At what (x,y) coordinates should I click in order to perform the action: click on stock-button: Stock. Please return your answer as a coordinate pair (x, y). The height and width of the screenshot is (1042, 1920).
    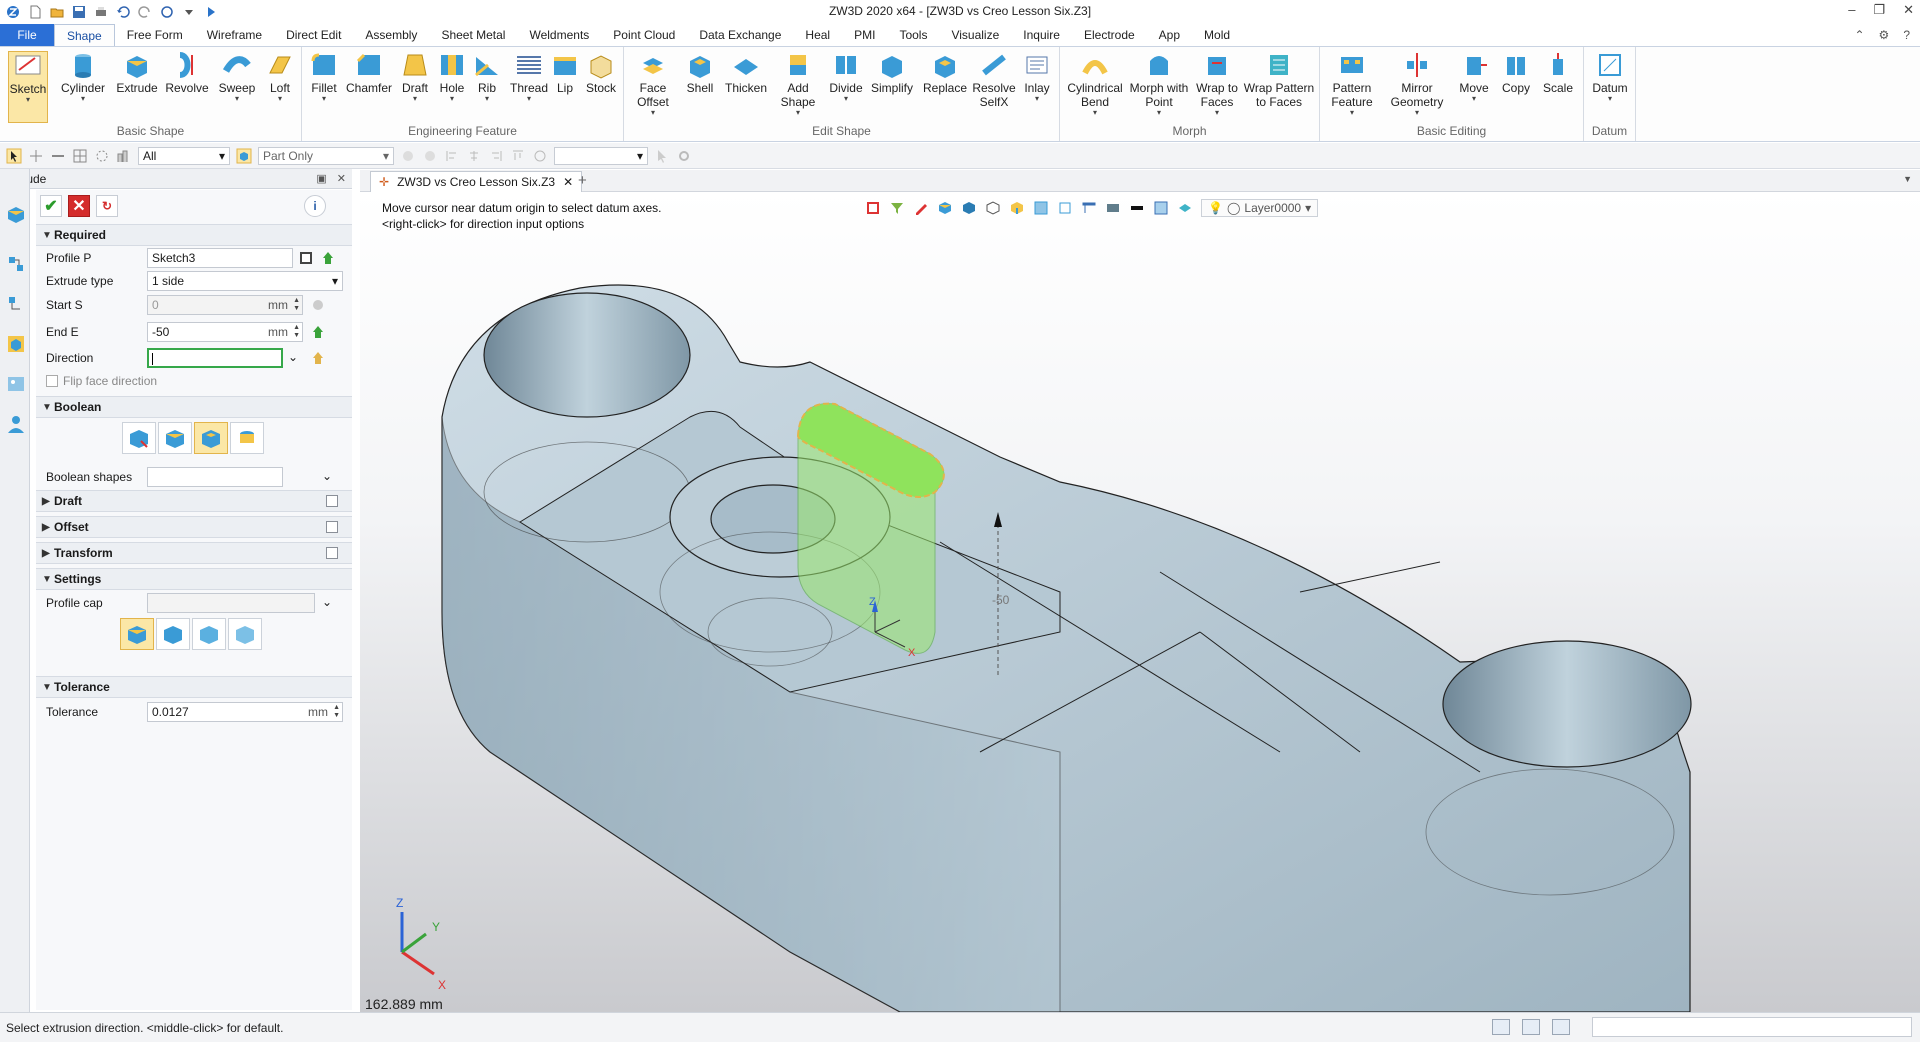
    Looking at the image, I should click on (601, 73).